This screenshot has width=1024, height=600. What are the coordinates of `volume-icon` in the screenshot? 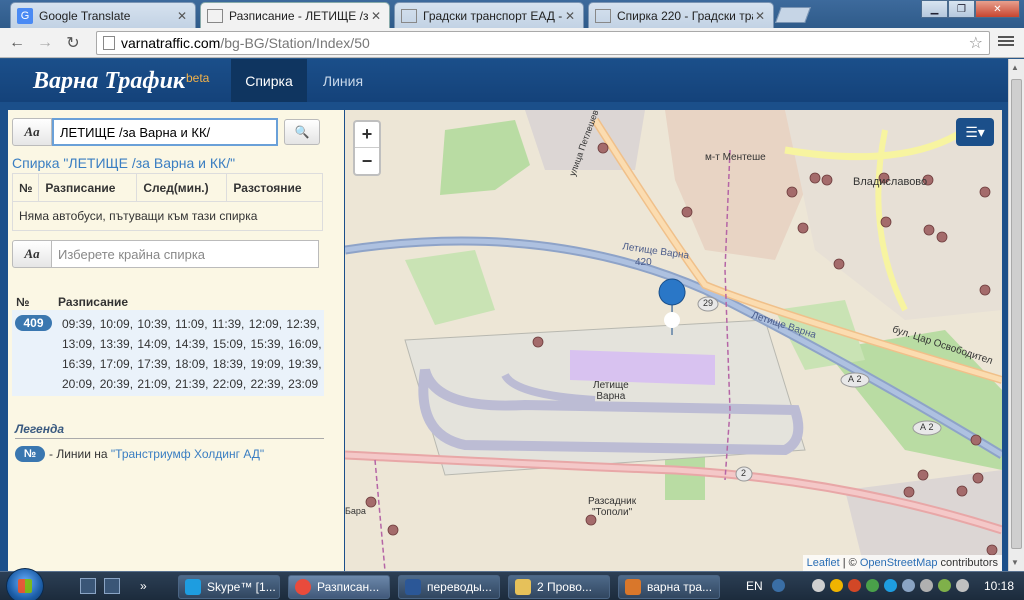 It's located at (926, 585).